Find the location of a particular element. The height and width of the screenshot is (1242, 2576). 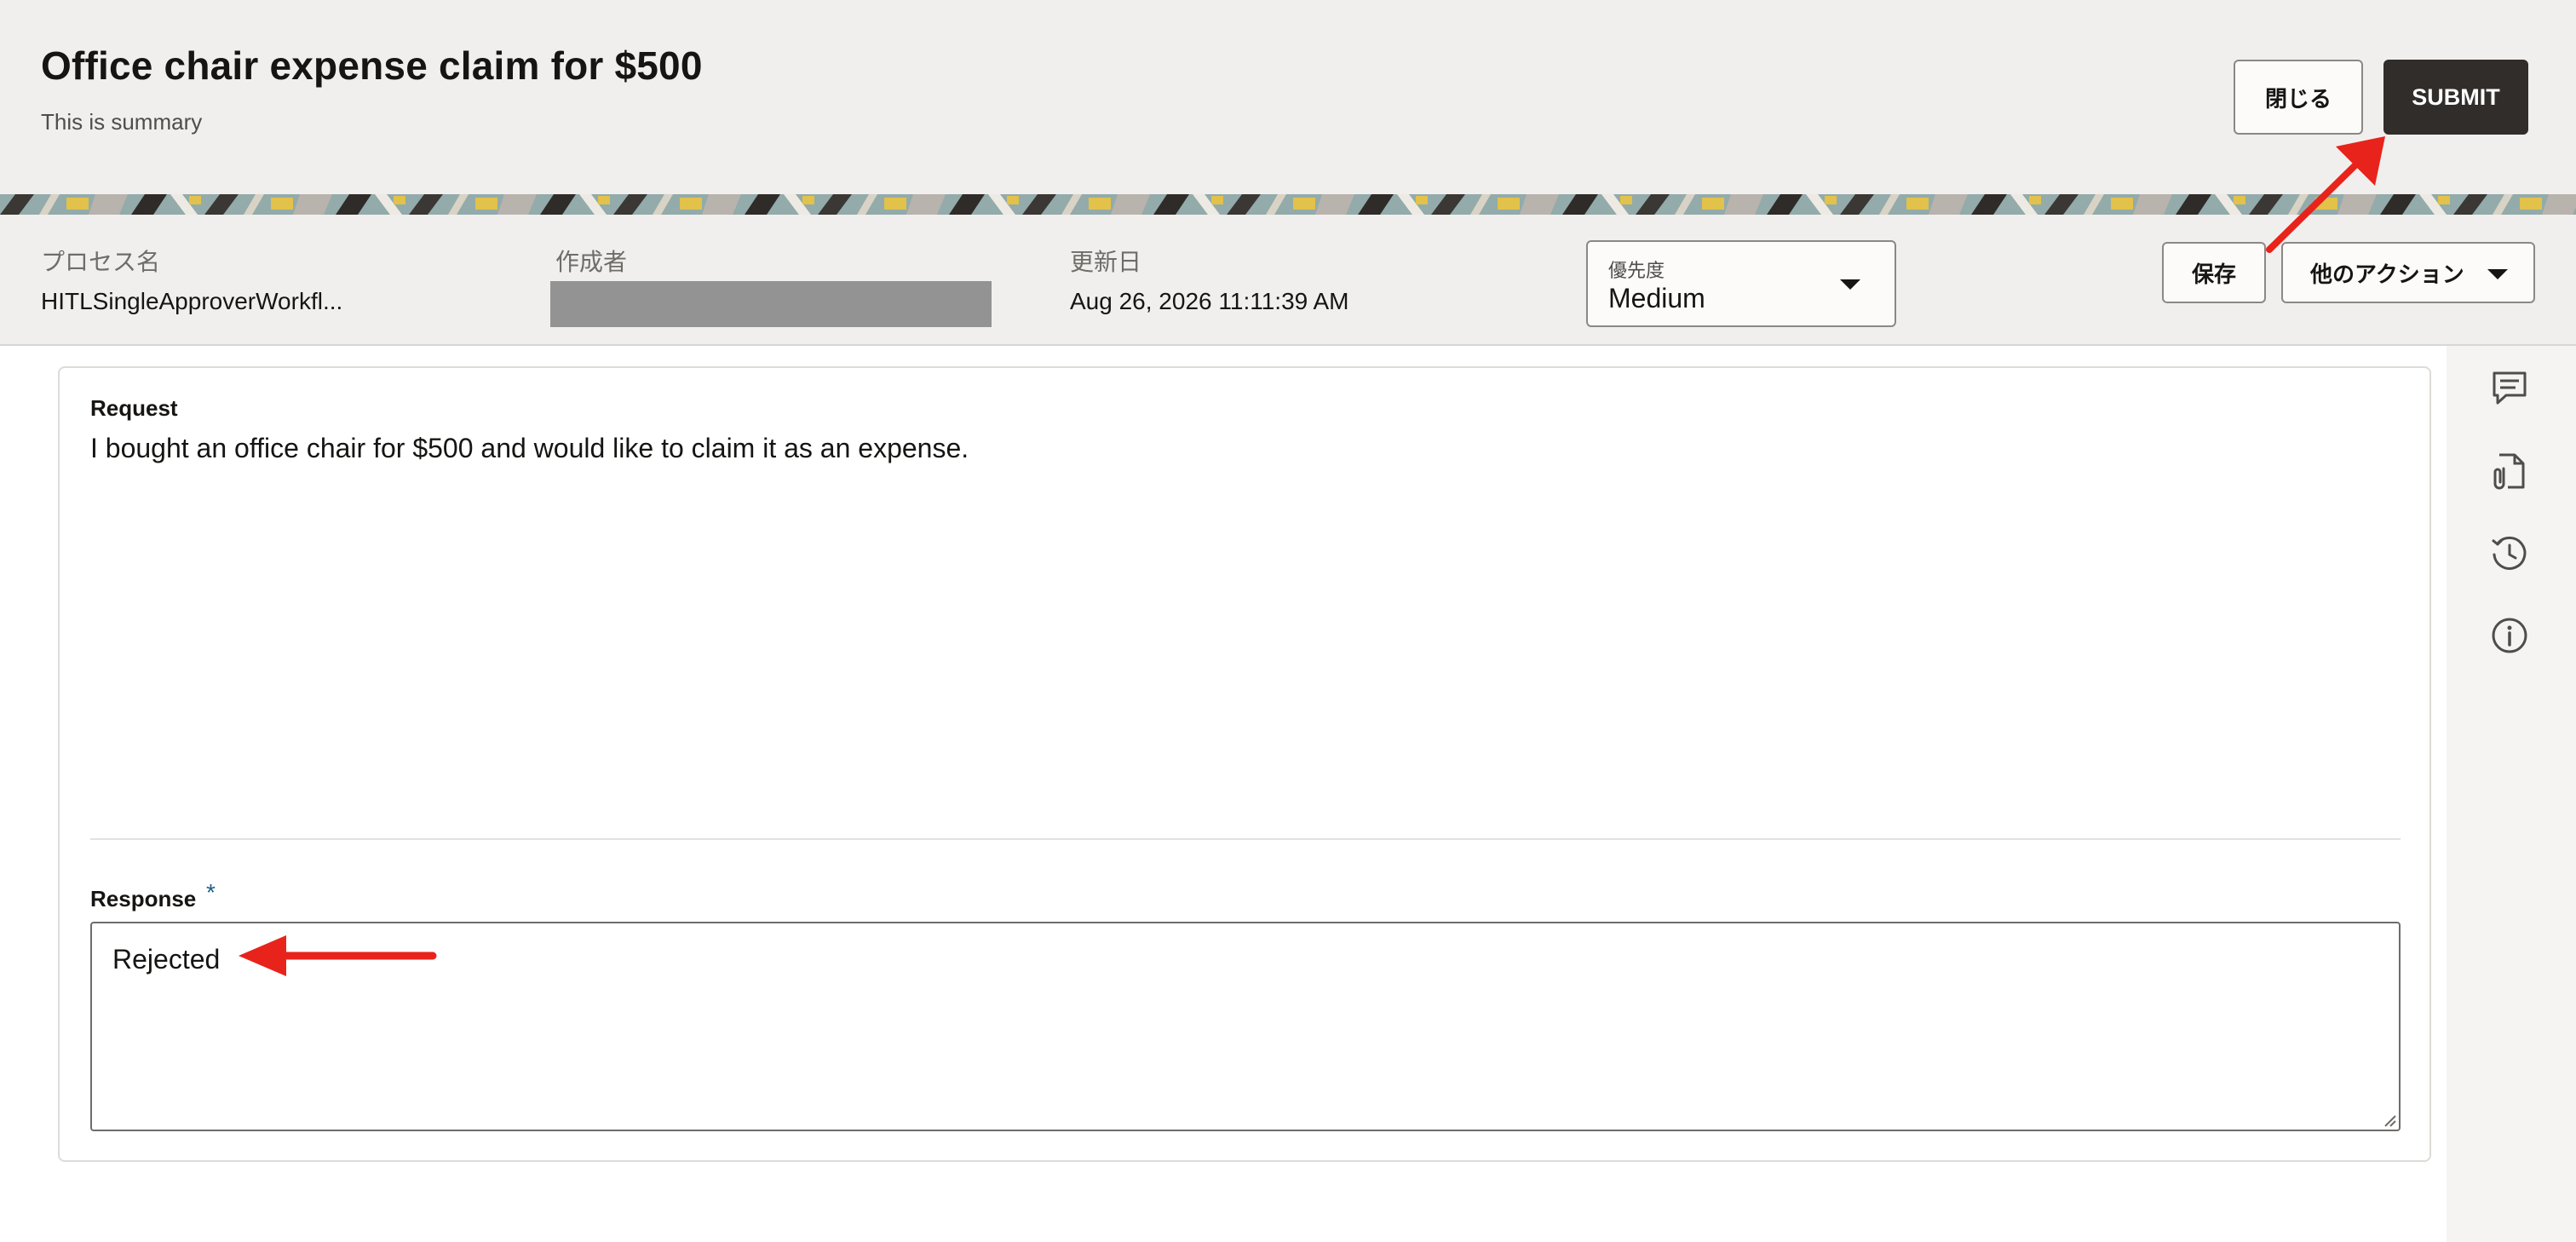

updated-label: 更新日 is located at coordinates (1106, 262).